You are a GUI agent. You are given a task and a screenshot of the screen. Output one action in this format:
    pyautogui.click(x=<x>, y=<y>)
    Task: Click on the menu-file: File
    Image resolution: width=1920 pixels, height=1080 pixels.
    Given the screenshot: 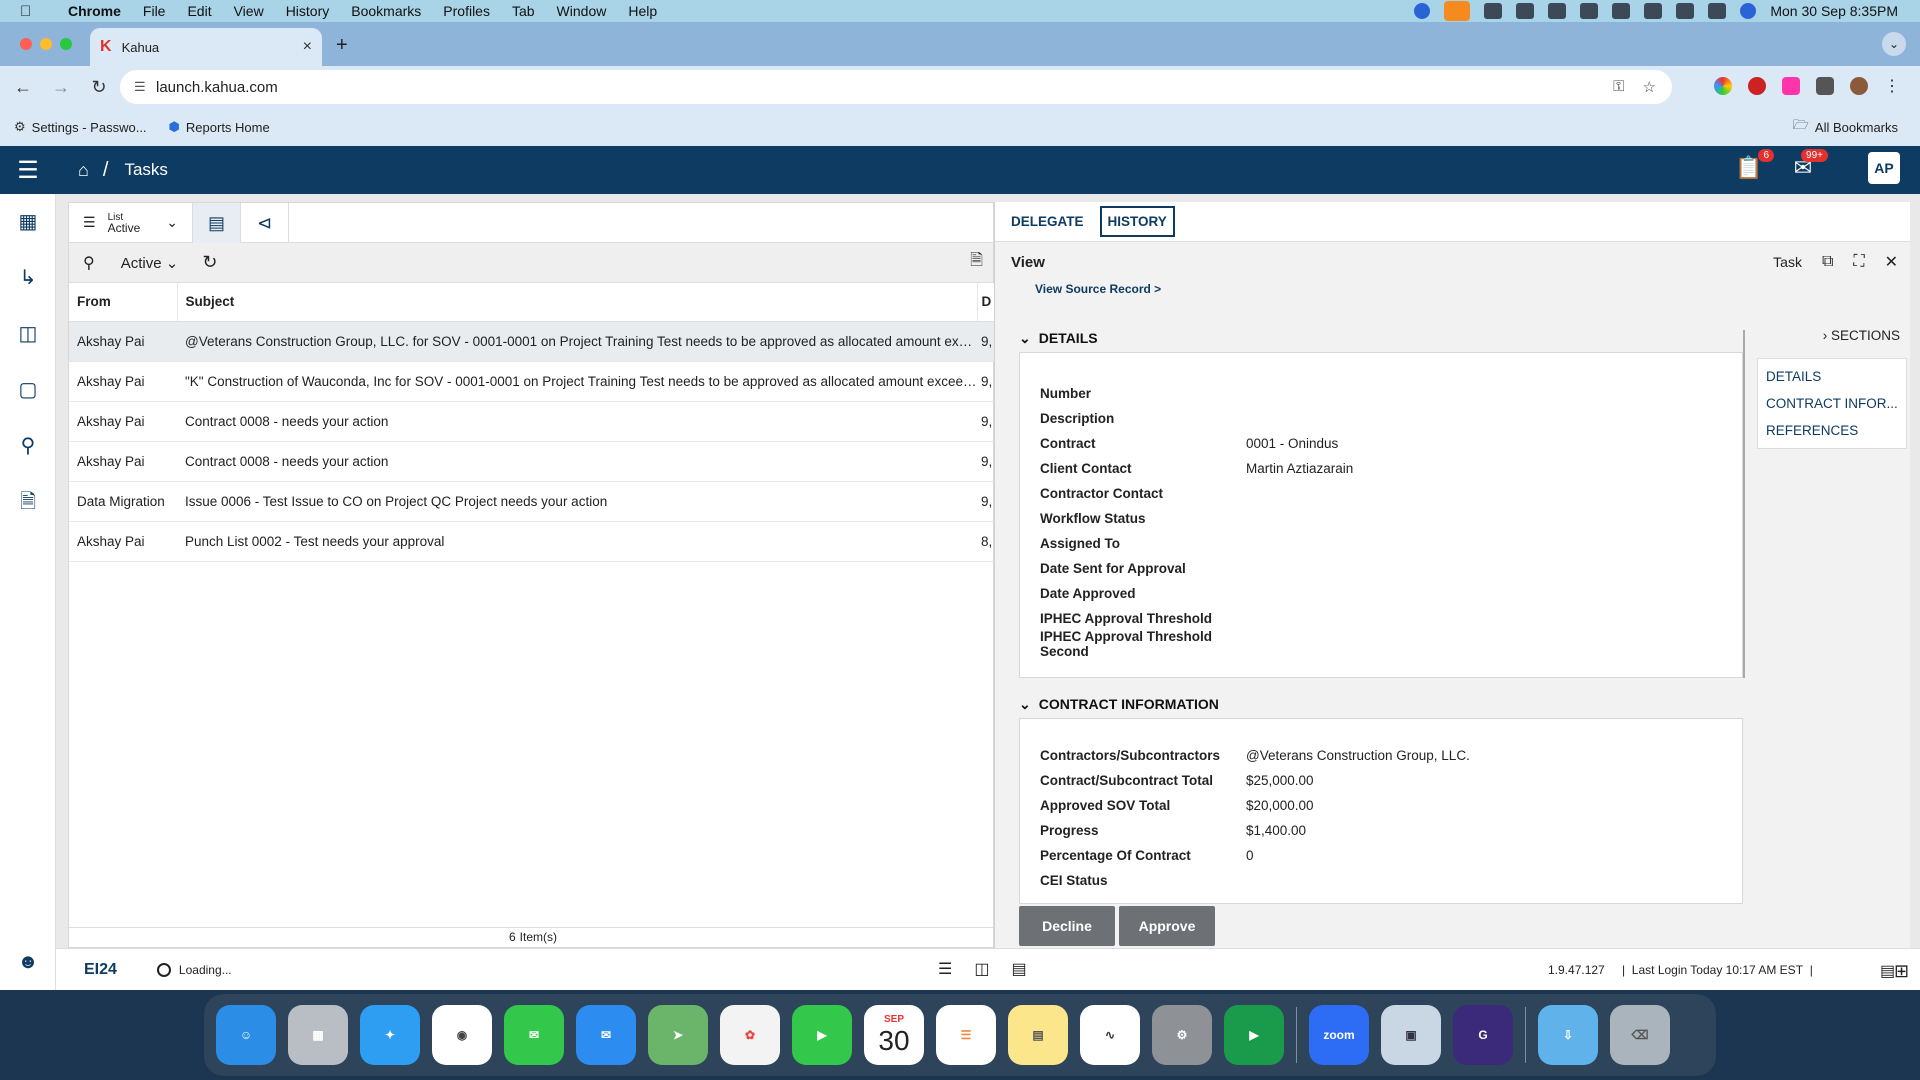 What is the action you would take?
    pyautogui.click(x=154, y=11)
    